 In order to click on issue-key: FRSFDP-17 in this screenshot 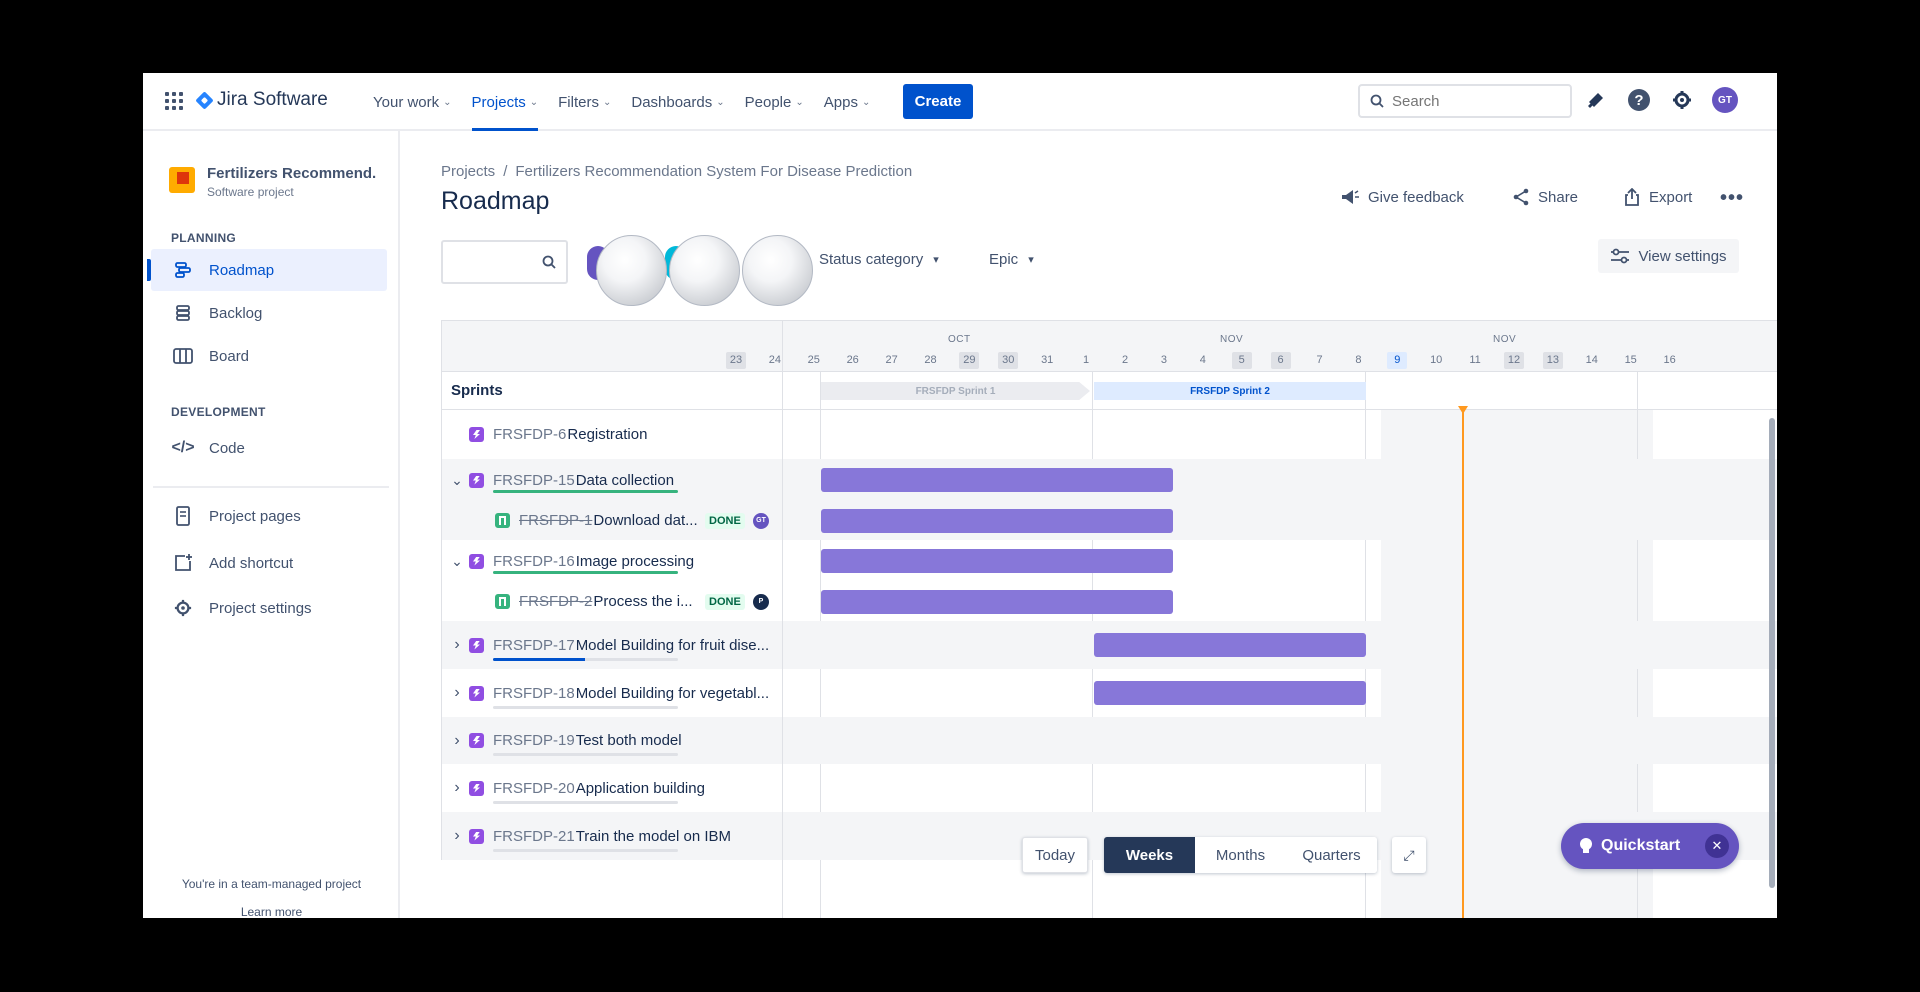, I will do `click(534, 645)`.